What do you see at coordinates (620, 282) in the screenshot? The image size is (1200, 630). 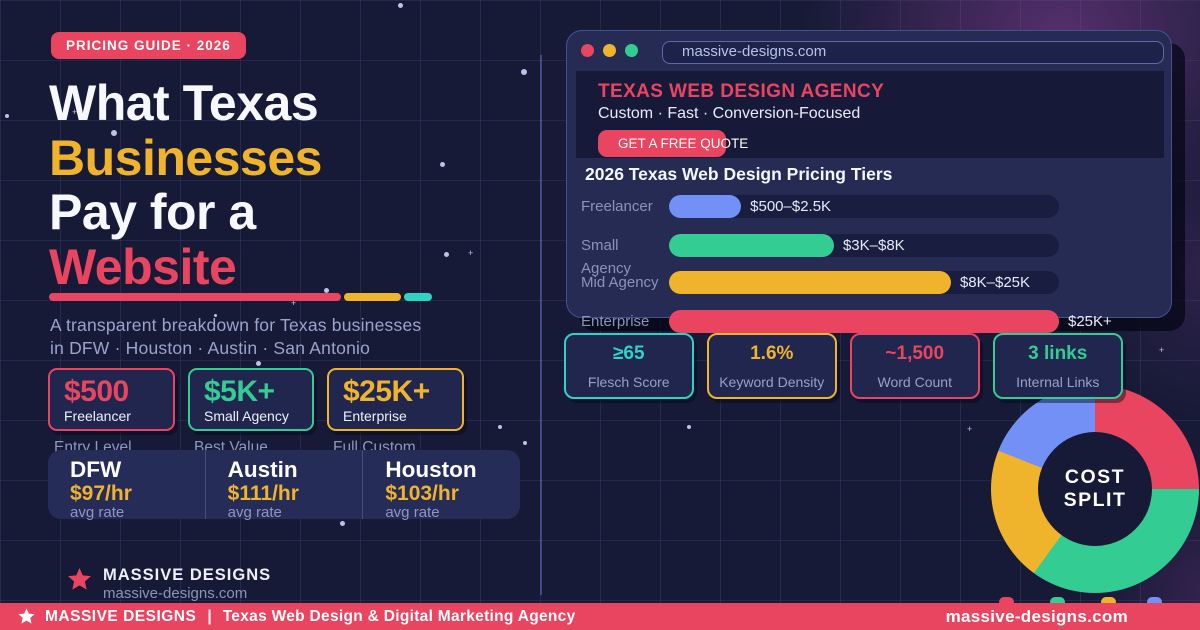 I see `chart-category-label: Mid Agency` at bounding box center [620, 282].